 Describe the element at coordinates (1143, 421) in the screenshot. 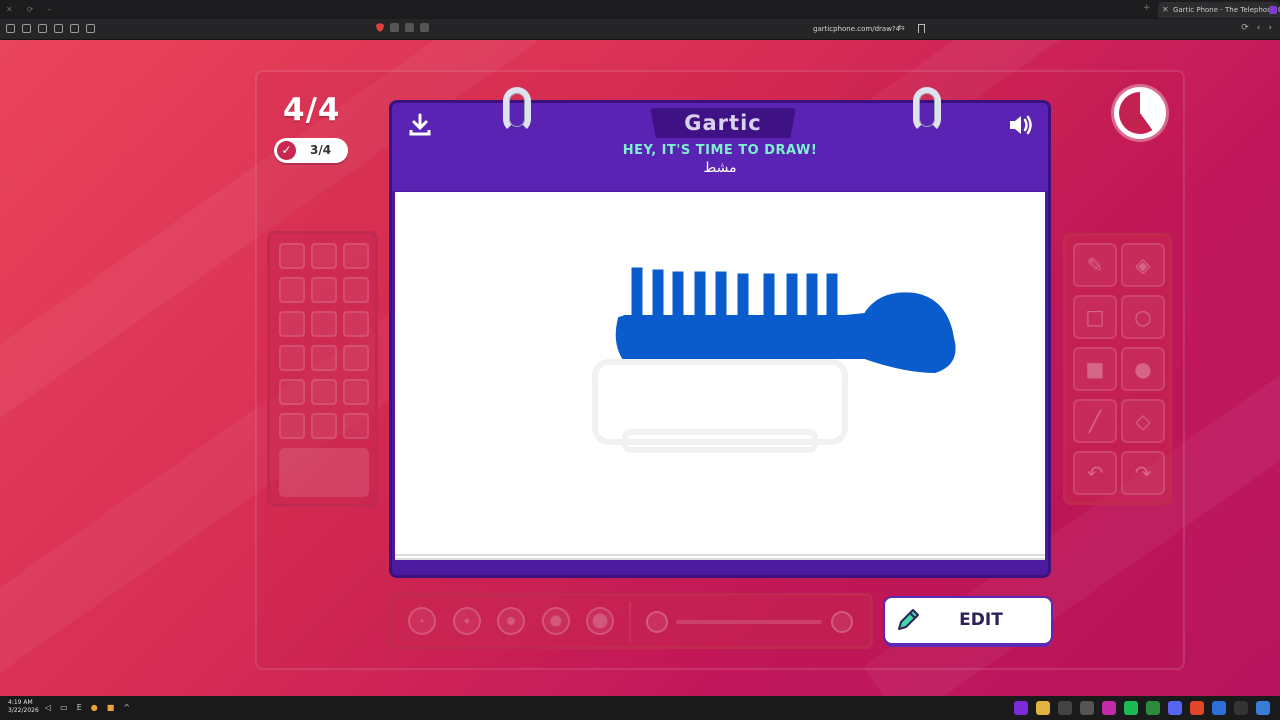

I see `fill-bucket-icon: ◇` at that location.